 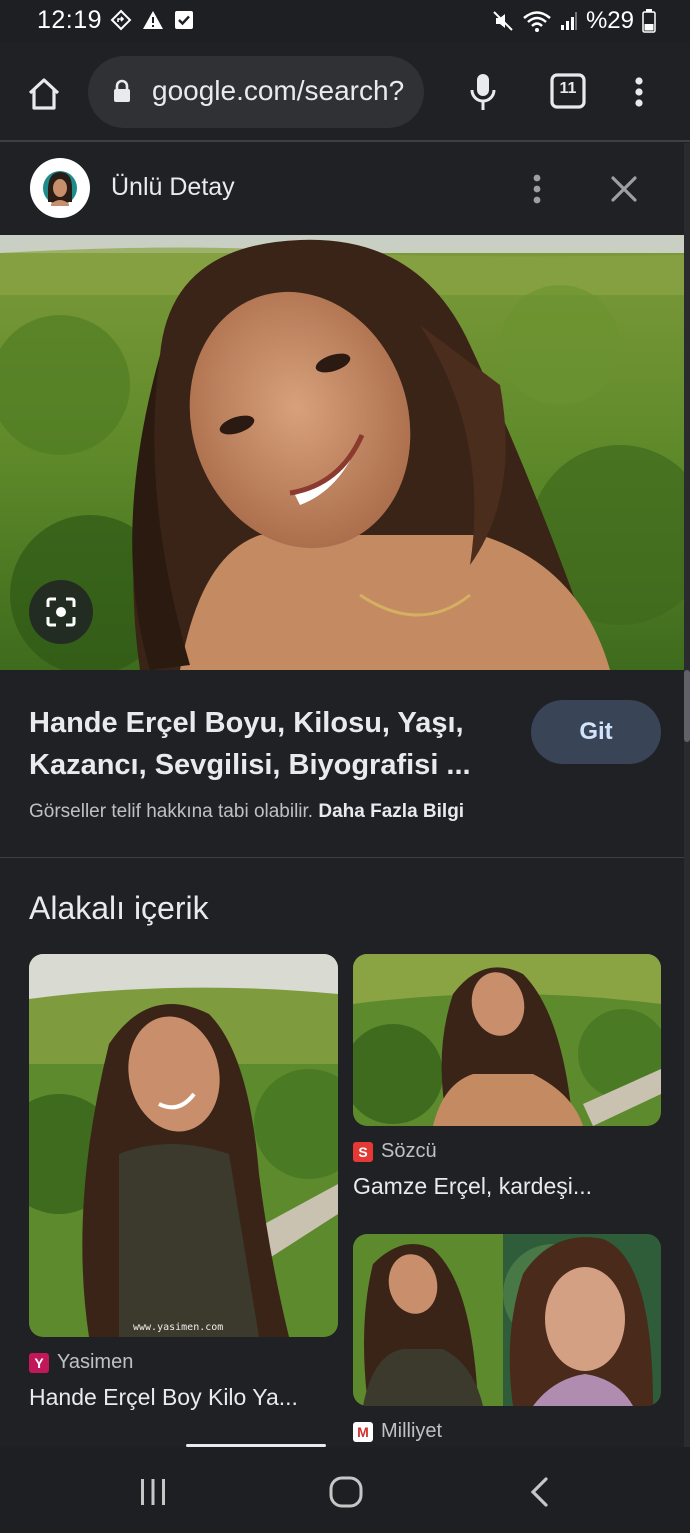 I want to click on related-heading: Alakalı içerik, so click(x=119, y=908).